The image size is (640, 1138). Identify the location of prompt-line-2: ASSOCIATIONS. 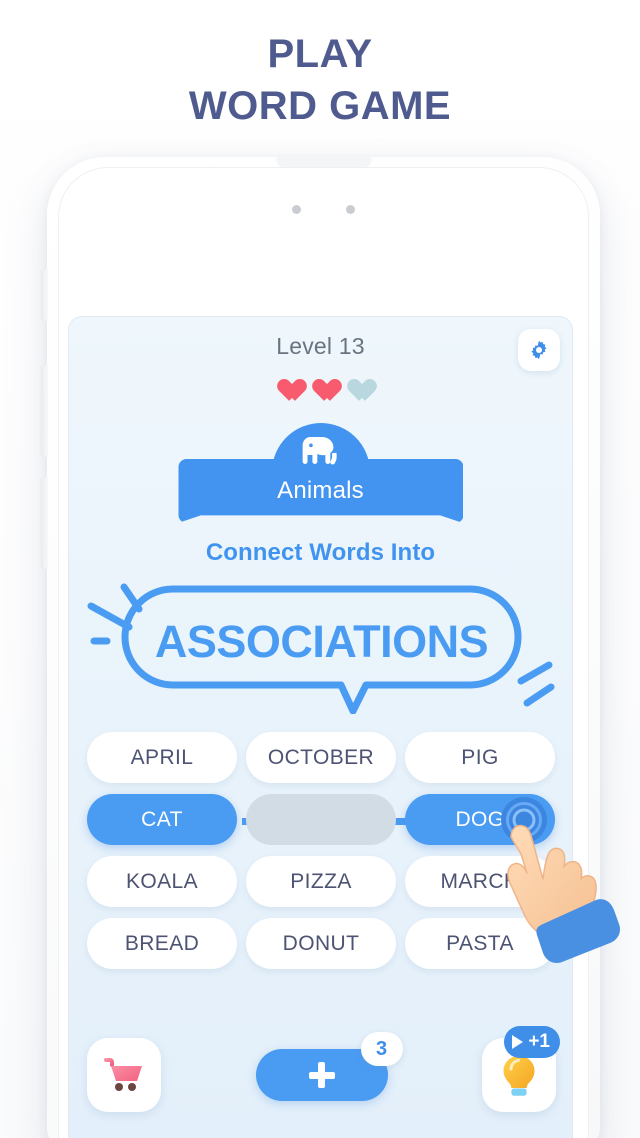
(321, 641).